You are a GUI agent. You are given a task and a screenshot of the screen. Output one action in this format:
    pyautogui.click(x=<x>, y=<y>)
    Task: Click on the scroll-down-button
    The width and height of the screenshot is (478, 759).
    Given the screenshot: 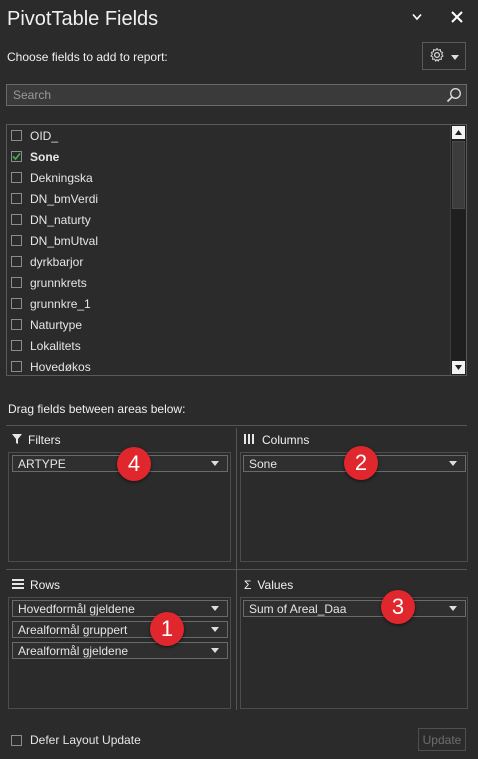 What is the action you would take?
    pyautogui.click(x=458, y=367)
    